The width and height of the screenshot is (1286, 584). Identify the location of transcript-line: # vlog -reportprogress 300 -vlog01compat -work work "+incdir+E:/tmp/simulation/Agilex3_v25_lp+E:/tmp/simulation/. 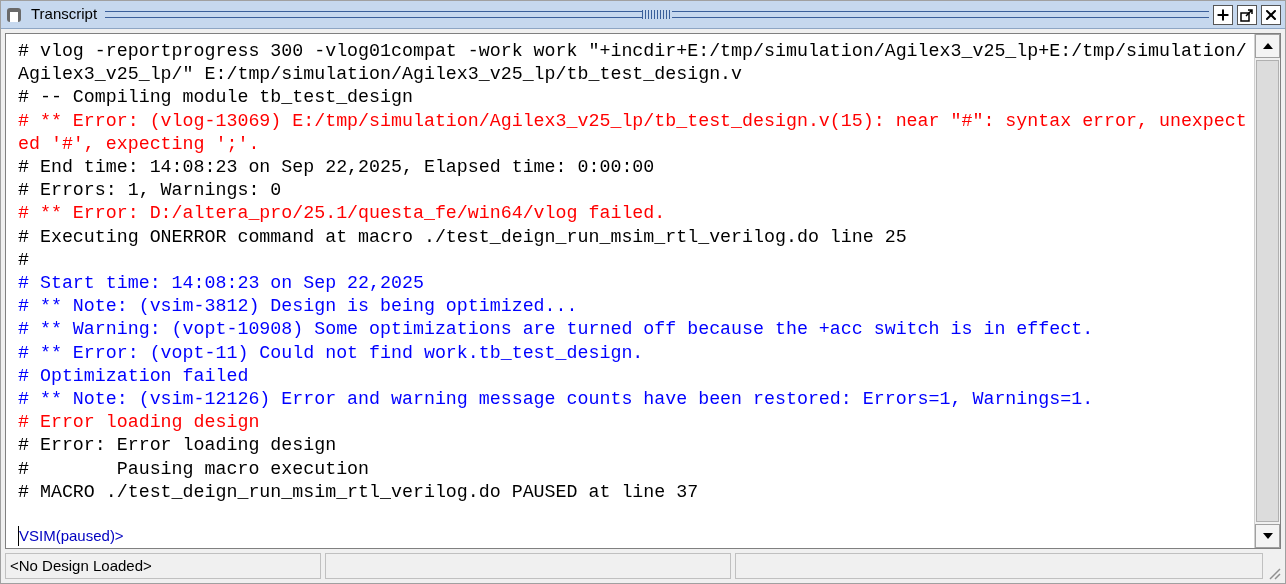
(633, 51).